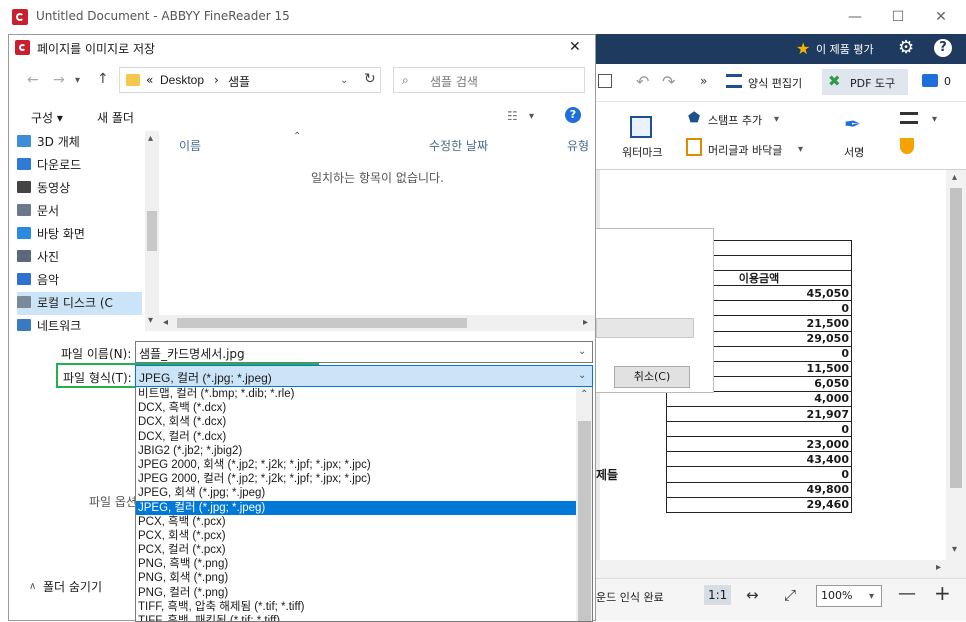 The width and height of the screenshot is (966, 622). What do you see at coordinates (79, 280) in the screenshot?
I see `nav-item: 음악` at bounding box center [79, 280].